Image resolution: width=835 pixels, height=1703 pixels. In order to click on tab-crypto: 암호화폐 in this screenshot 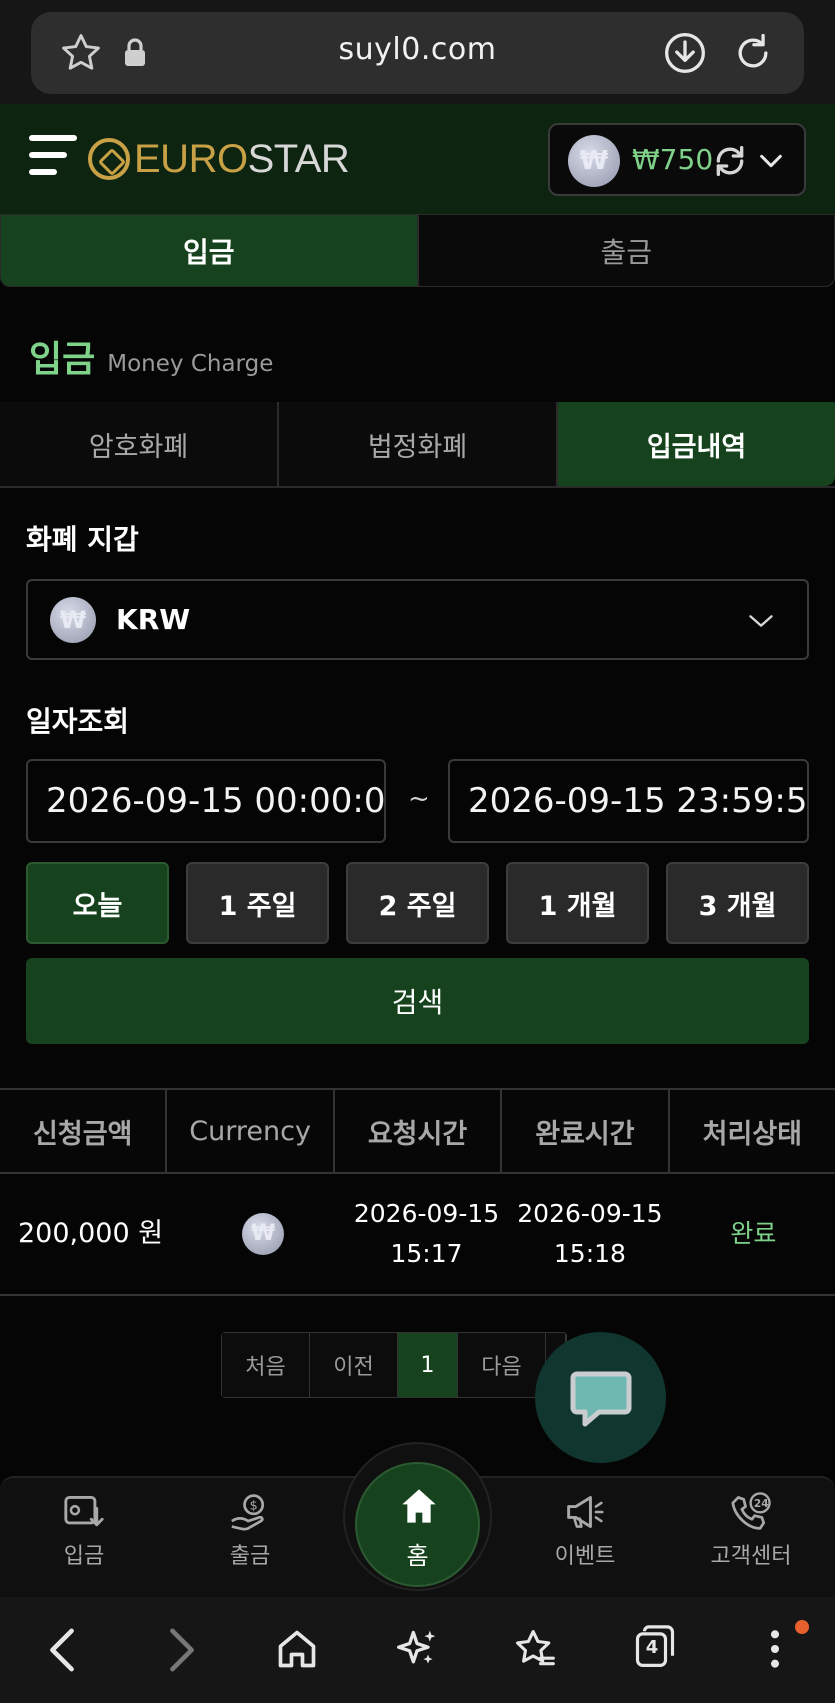, I will do `click(139, 444)`.